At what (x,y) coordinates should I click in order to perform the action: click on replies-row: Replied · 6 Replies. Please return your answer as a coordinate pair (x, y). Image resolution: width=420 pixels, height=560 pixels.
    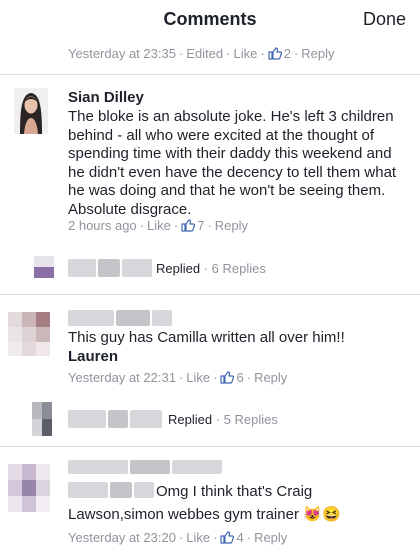
    Looking at the image, I should click on (210, 269).